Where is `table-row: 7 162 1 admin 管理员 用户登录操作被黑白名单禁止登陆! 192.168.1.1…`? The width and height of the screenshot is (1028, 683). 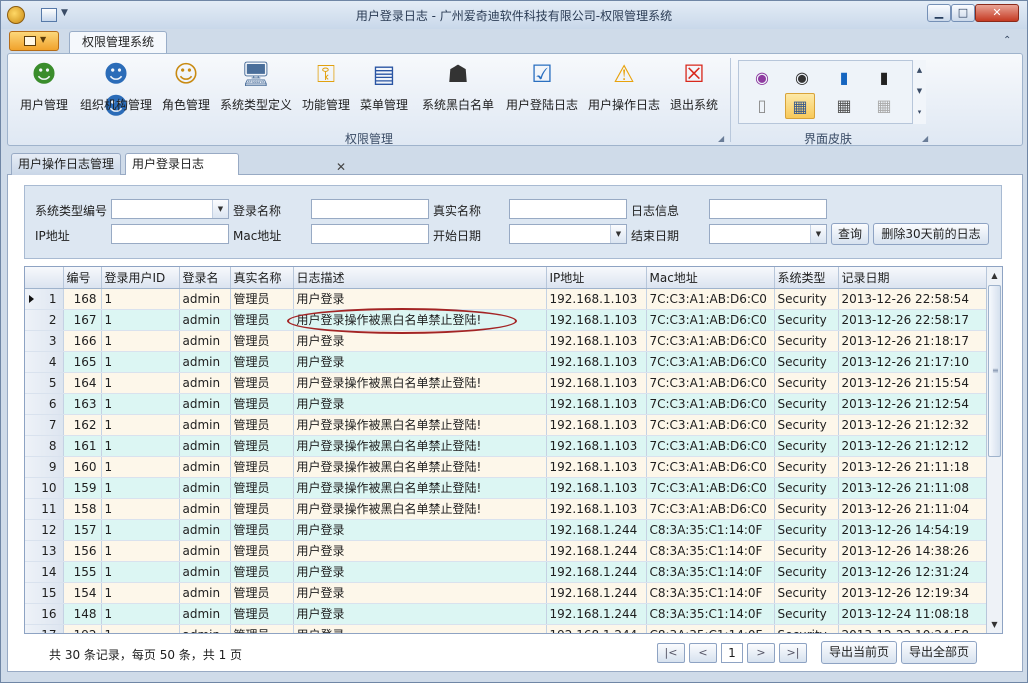
table-row: 7 162 1 admin 管理员 用户登录操作被黑白名单禁止登陆! 192.168.1.1… is located at coordinates (506, 425).